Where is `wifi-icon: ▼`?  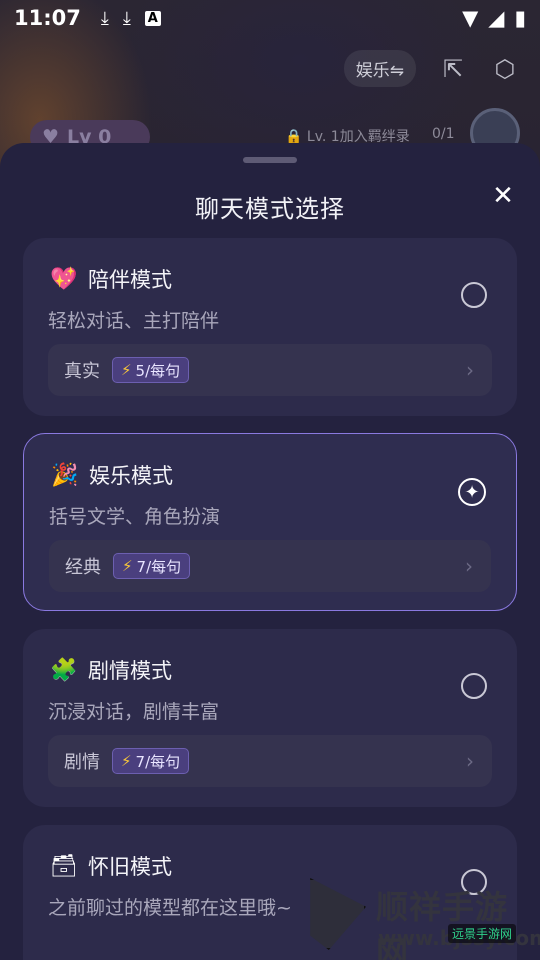
wifi-icon: ▼ is located at coordinates (470, 18).